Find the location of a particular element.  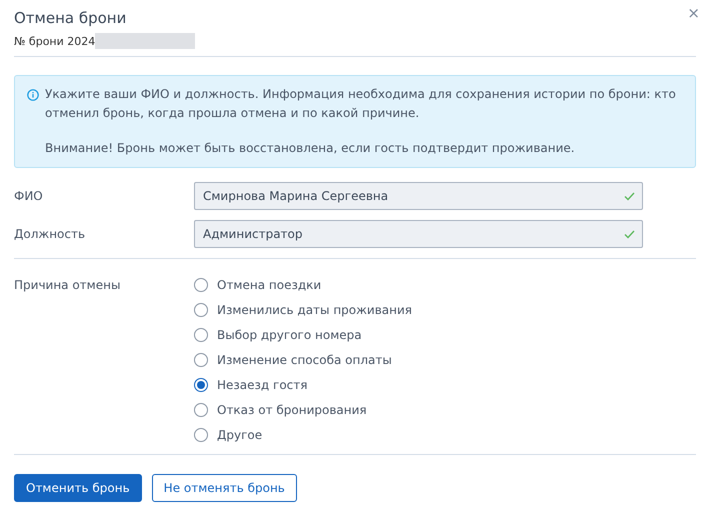

dialog-title: Отмена брони is located at coordinates (70, 18).